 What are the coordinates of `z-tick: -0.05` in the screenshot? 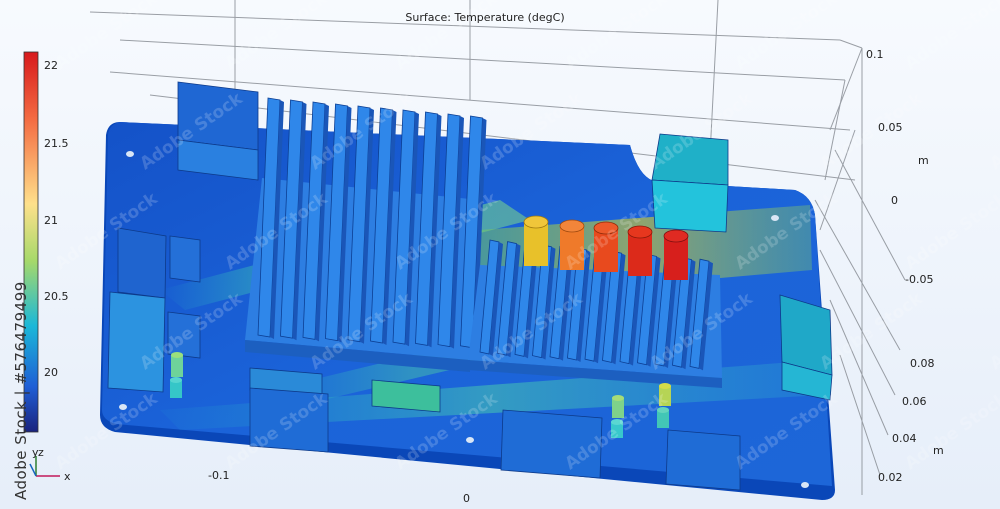 It's located at (919, 279).